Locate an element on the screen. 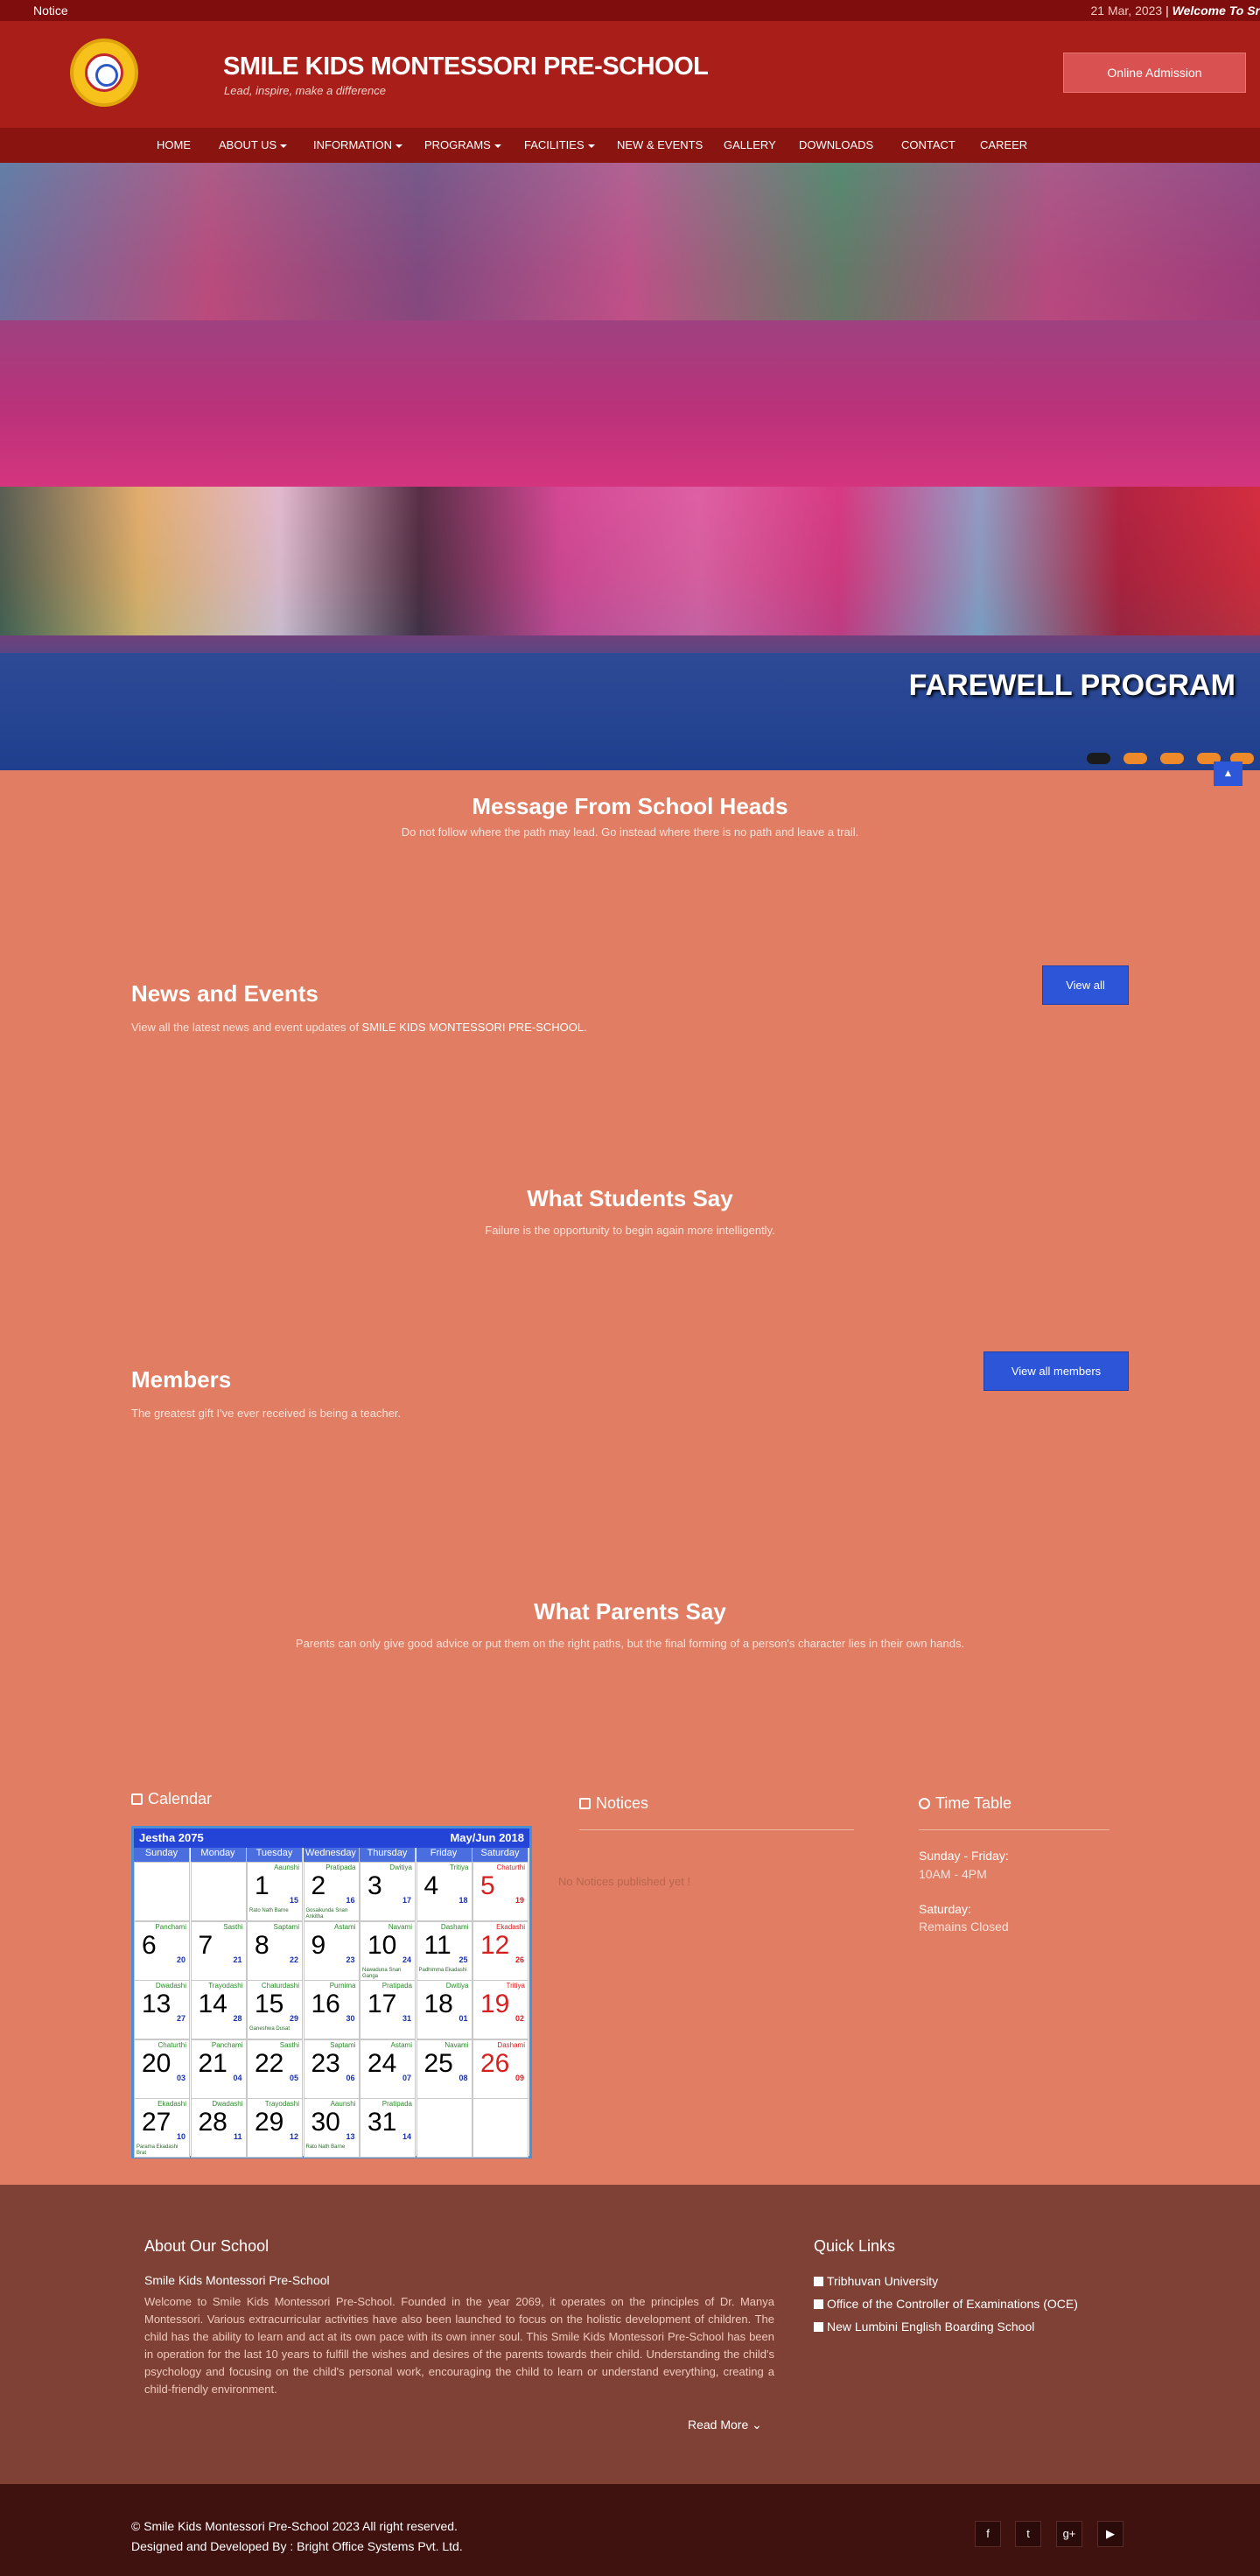 This screenshot has height=2576, width=1260. calendar-english-date: 16 is located at coordinates (350, 1900).